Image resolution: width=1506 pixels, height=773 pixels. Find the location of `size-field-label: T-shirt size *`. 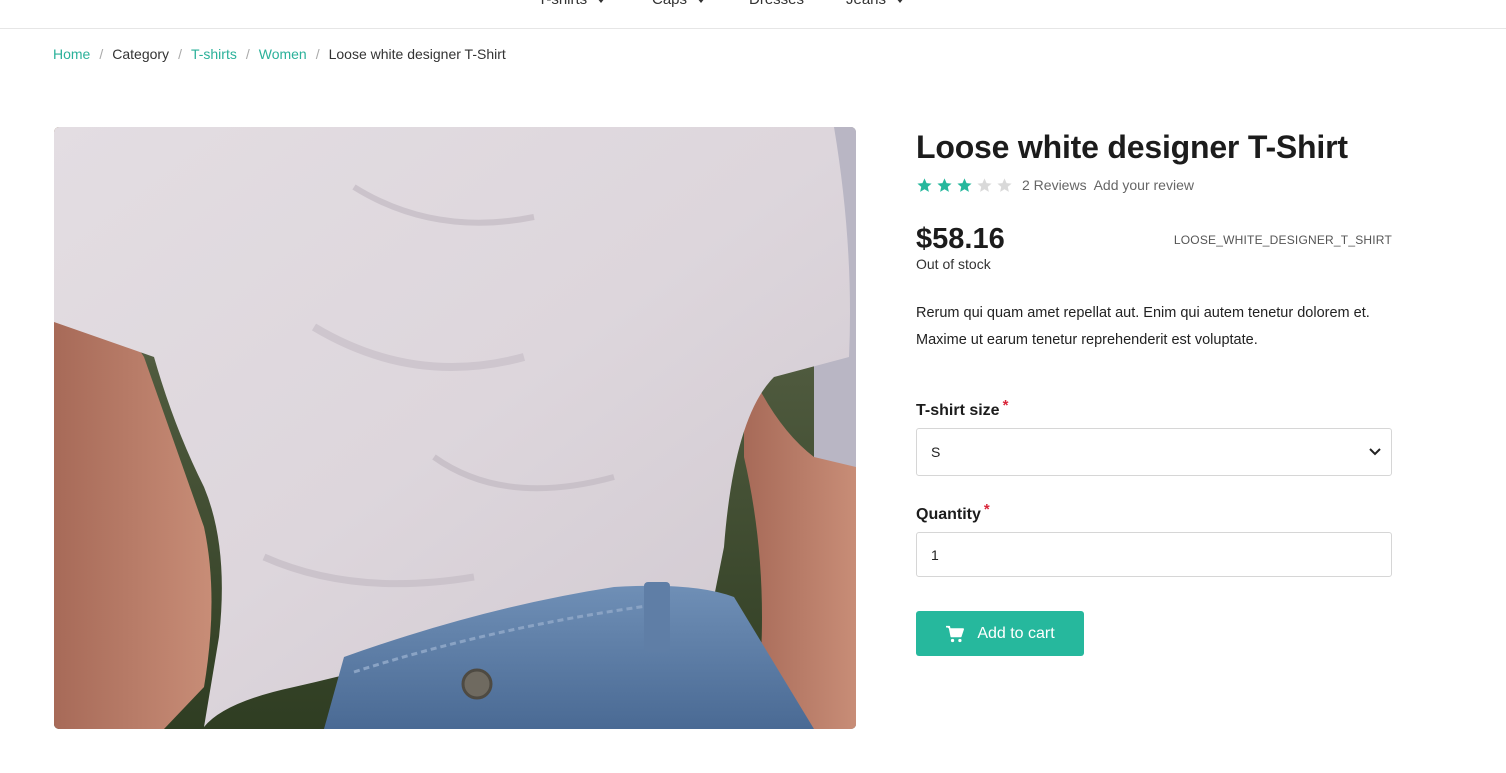

size-field-label: T-shirt size * is located at coordinates (1154, 408).